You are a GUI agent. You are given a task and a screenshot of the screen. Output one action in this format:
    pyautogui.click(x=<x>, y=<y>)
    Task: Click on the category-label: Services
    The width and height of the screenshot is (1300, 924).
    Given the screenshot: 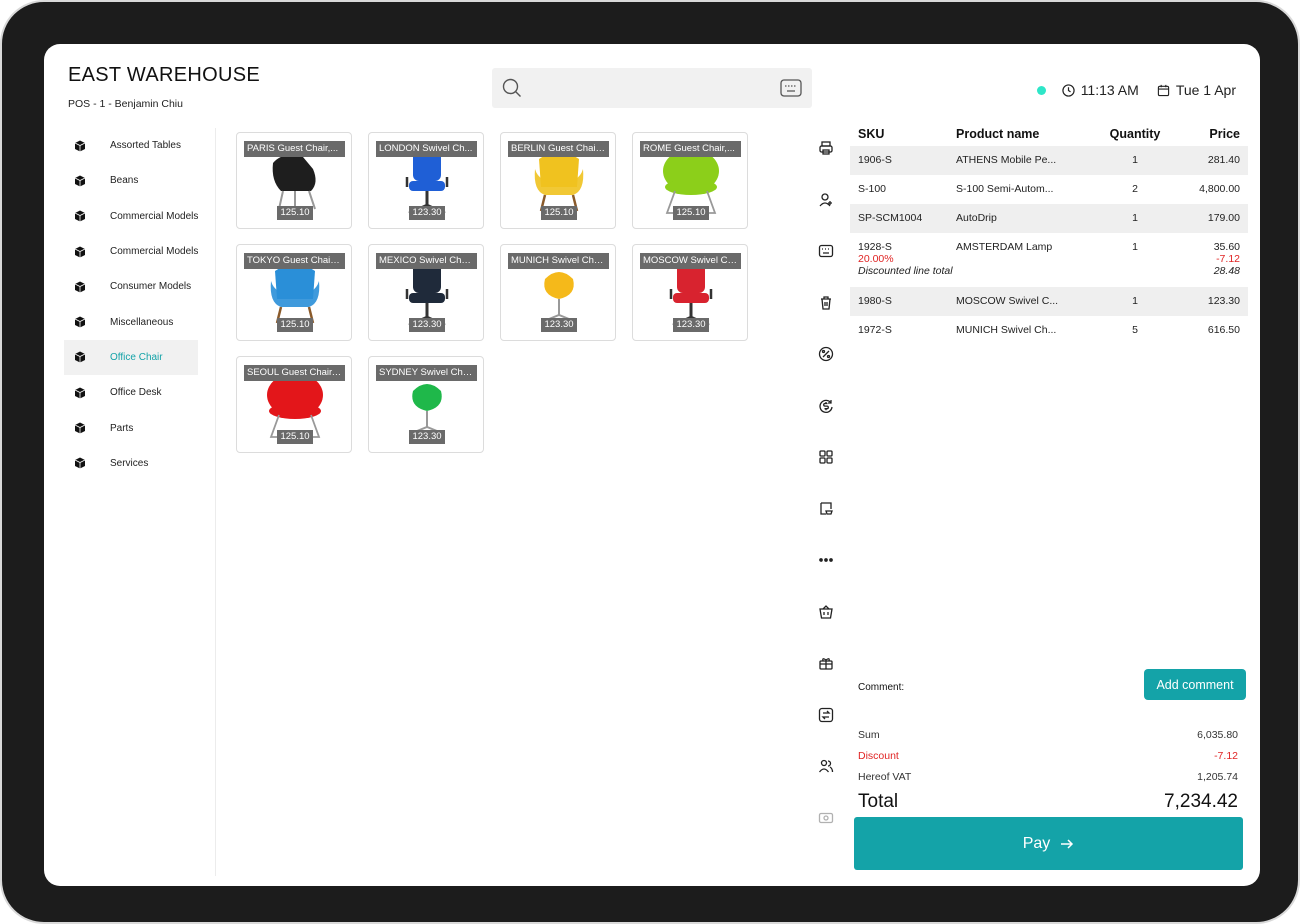 What is the action you would take?
    pyautogui.click(x=129, y=463)
    